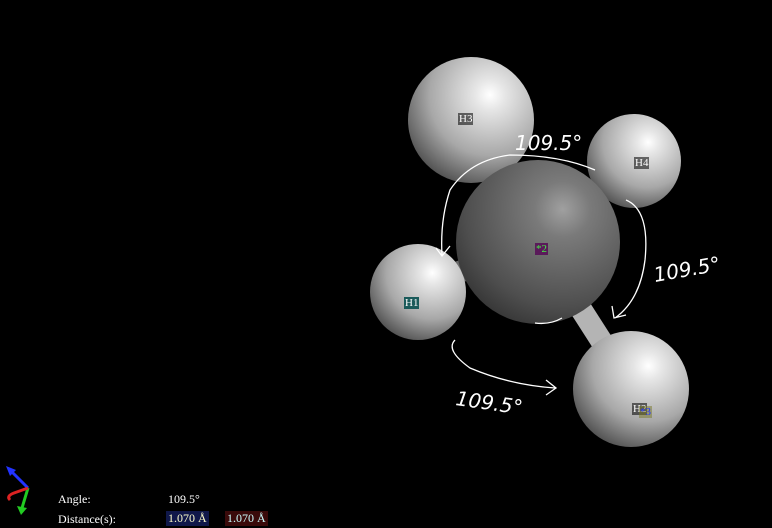 This screenshot has height=528, width=772. I want to click on angle-value: 109.5°, so click(184, 499).